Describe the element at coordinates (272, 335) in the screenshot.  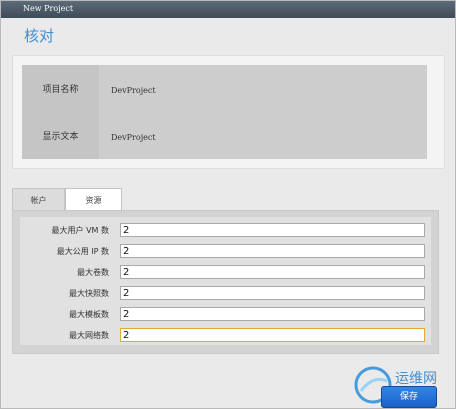
I see `max-networks-input` at that location.